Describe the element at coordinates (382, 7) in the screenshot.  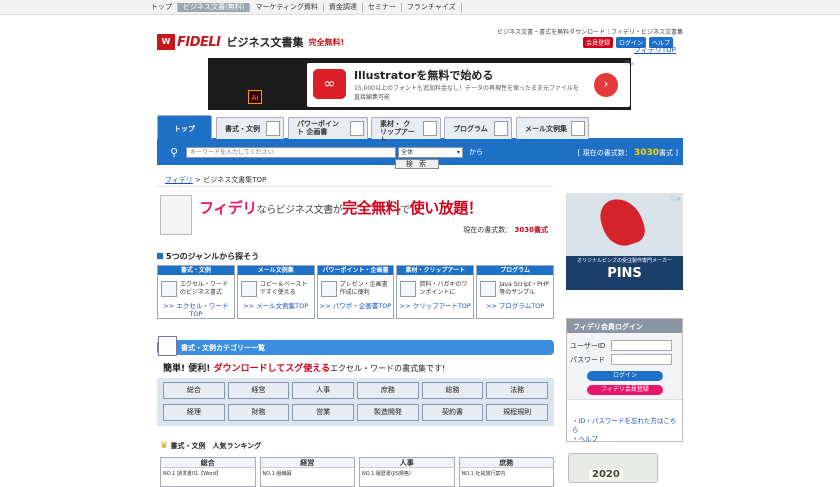
I see `topnav-seminar: セミナー` at that location.